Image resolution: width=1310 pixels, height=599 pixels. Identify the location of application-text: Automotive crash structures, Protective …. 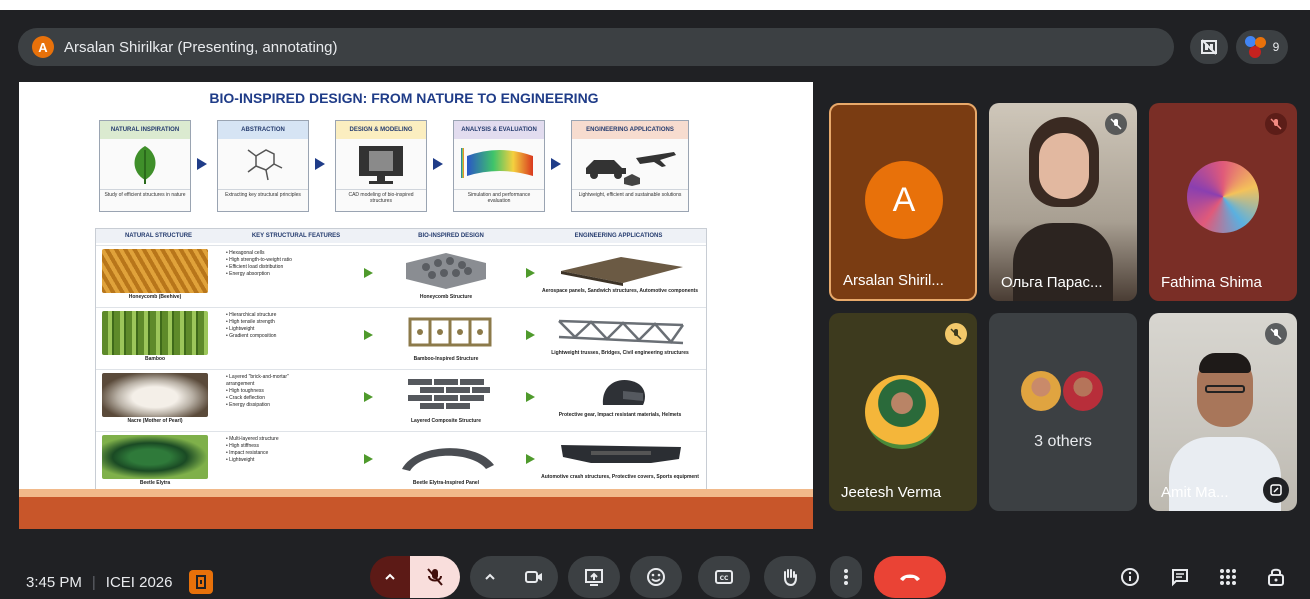
(620, 477).